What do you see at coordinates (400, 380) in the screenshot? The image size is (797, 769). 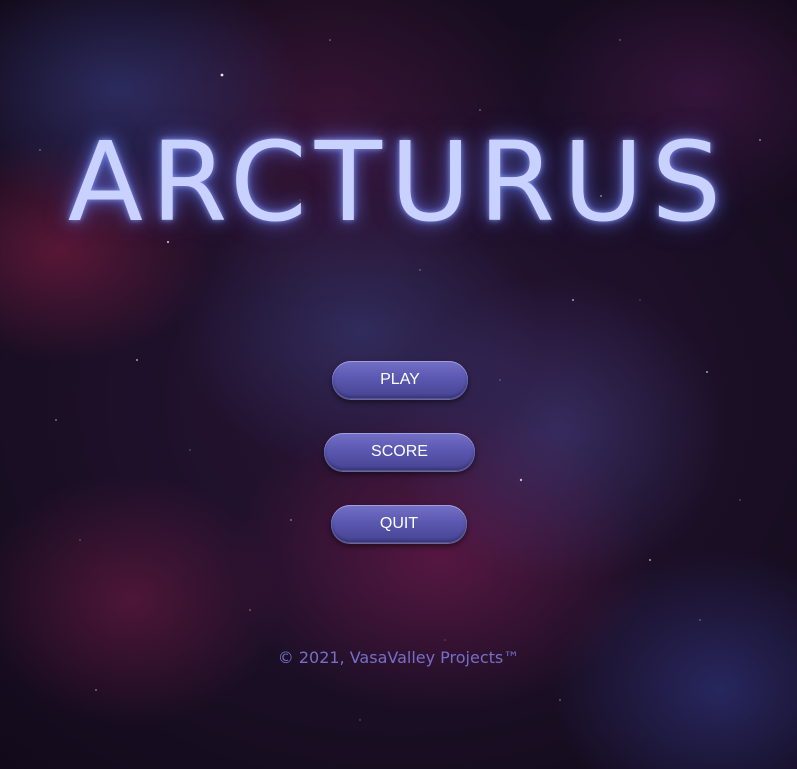 I see `play-button: PLAY` at bounding box center [400, 380].